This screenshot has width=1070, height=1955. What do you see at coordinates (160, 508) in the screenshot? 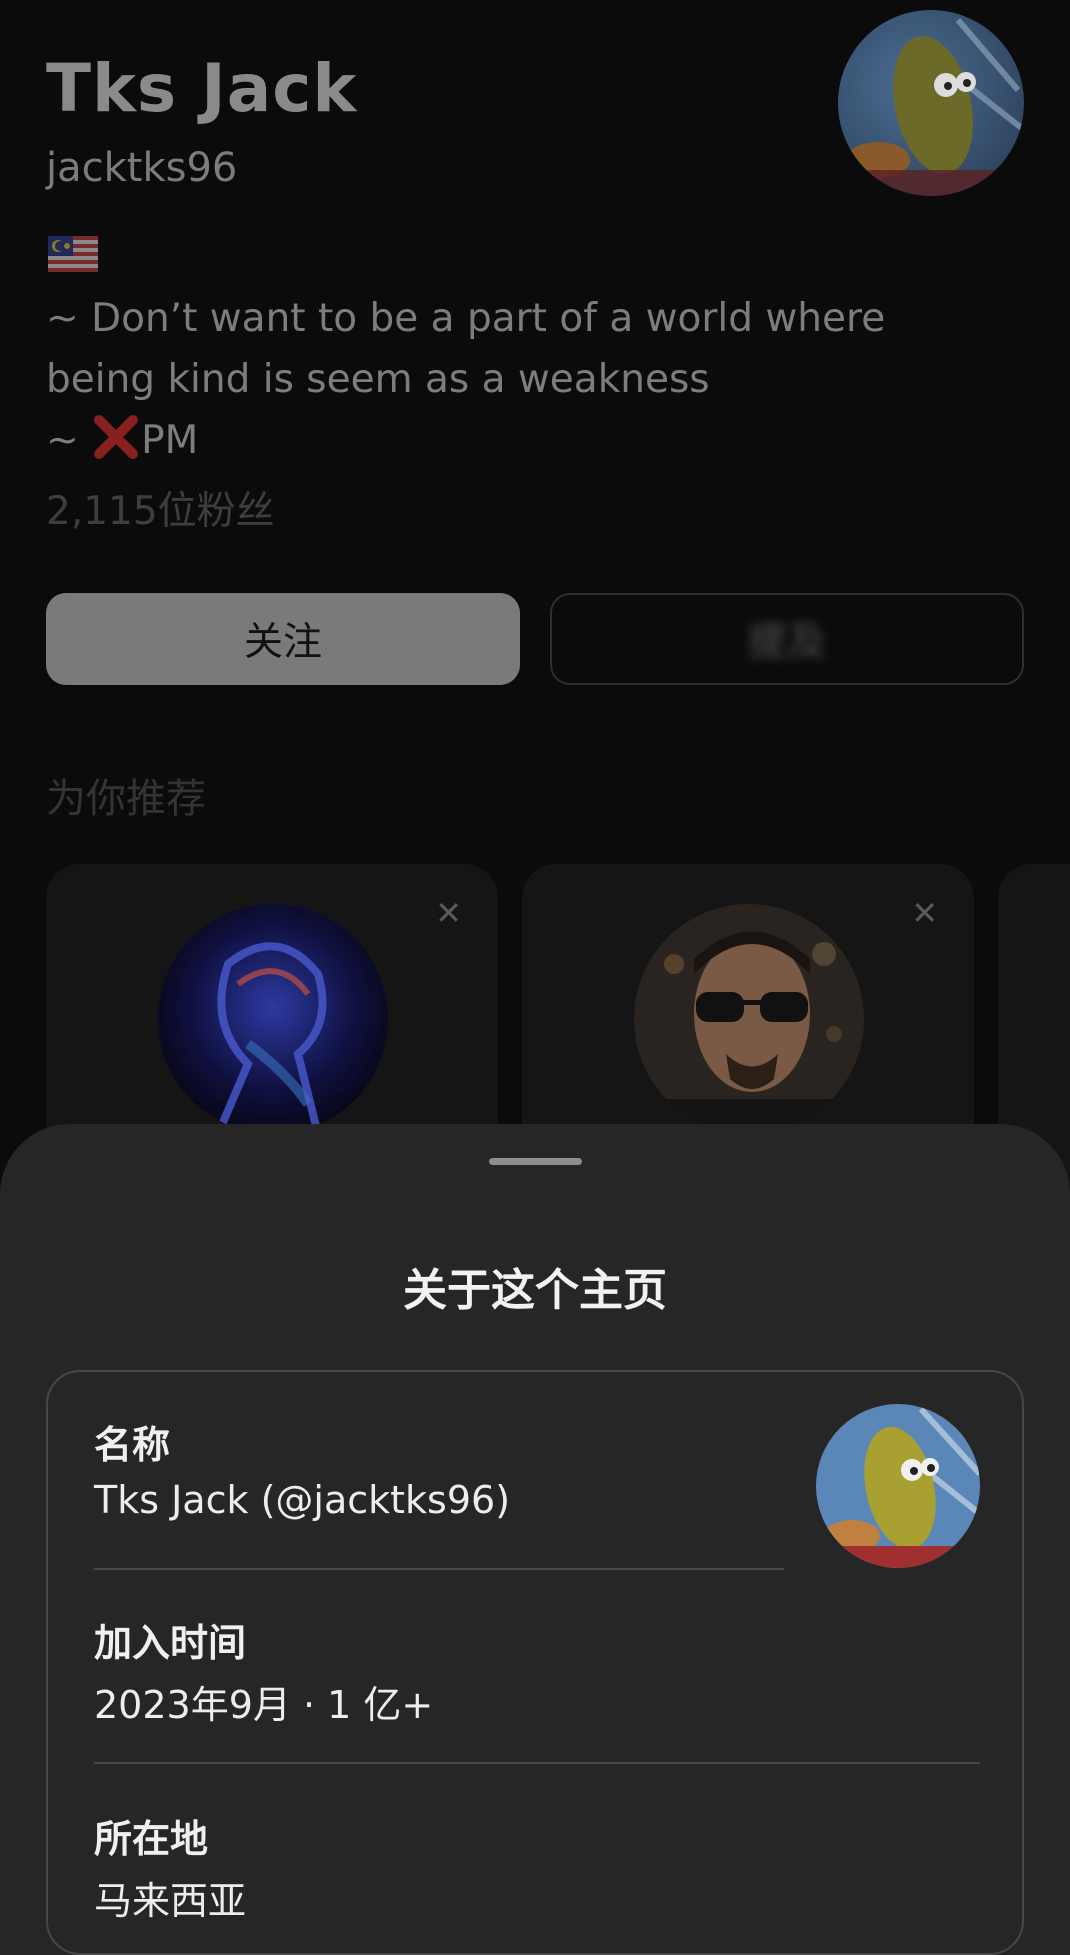
I see `follower-count: 2,115位粉丝` at bounding box center [160, 508].